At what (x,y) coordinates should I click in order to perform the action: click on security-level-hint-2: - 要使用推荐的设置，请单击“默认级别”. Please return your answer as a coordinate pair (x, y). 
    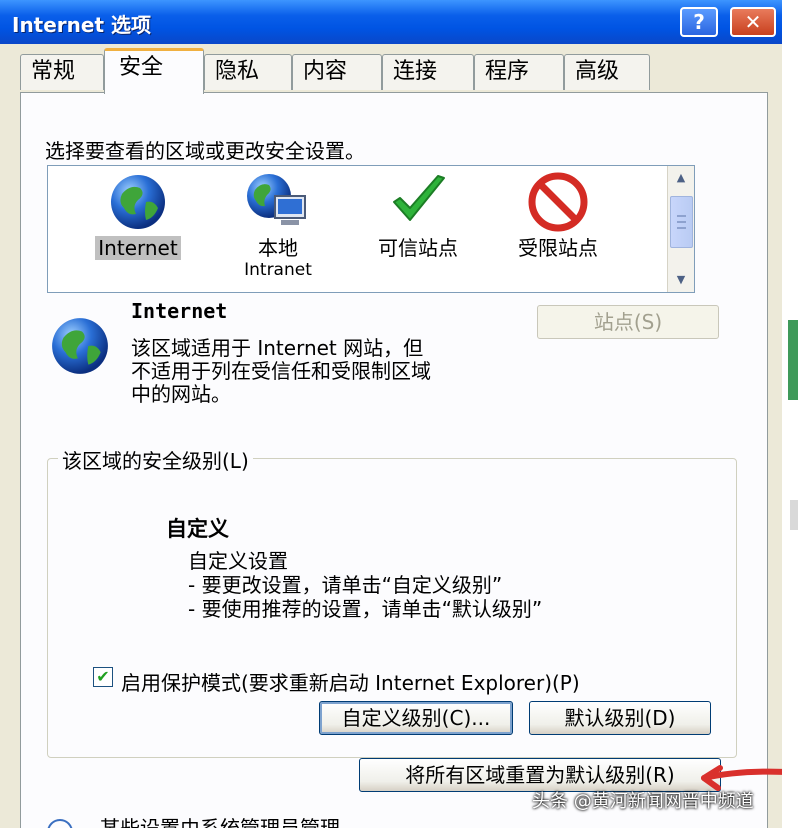
    Looking at the image, I should click on (365, 609).